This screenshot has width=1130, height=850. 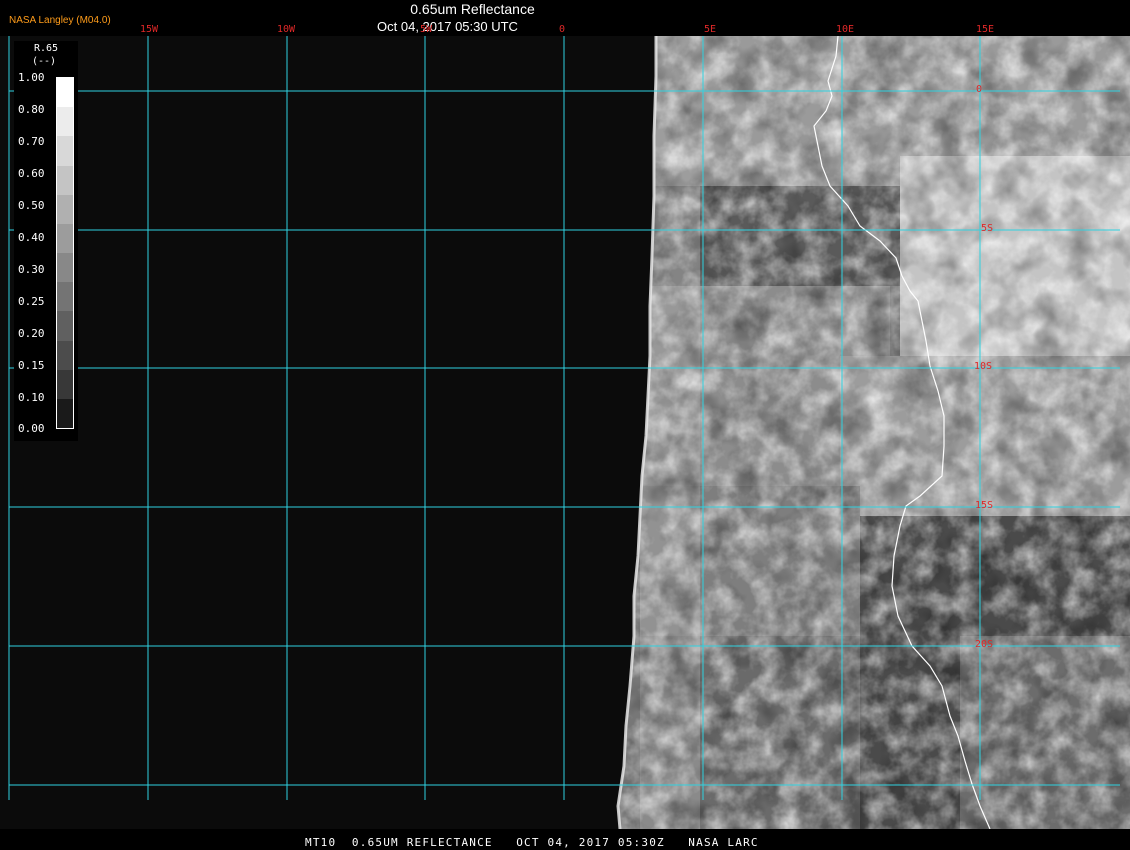 What do you see at coordinates (472, 9) in the screenshot?
I see `image-title: 0.65um Reflectance` at bounding box center [472, 9].